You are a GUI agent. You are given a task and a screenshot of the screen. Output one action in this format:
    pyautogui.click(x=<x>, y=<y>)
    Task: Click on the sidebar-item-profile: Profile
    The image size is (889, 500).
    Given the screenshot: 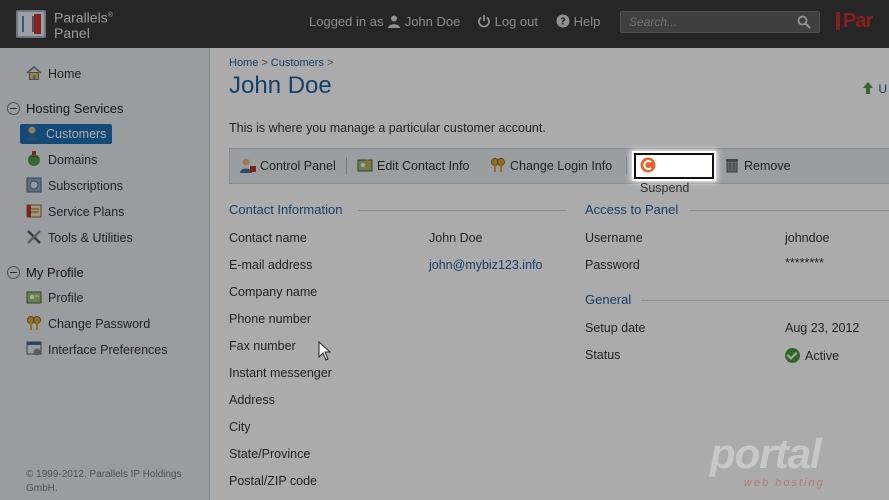 What is the action you would take?
    pyautogui.click(x=54, y=298)
    